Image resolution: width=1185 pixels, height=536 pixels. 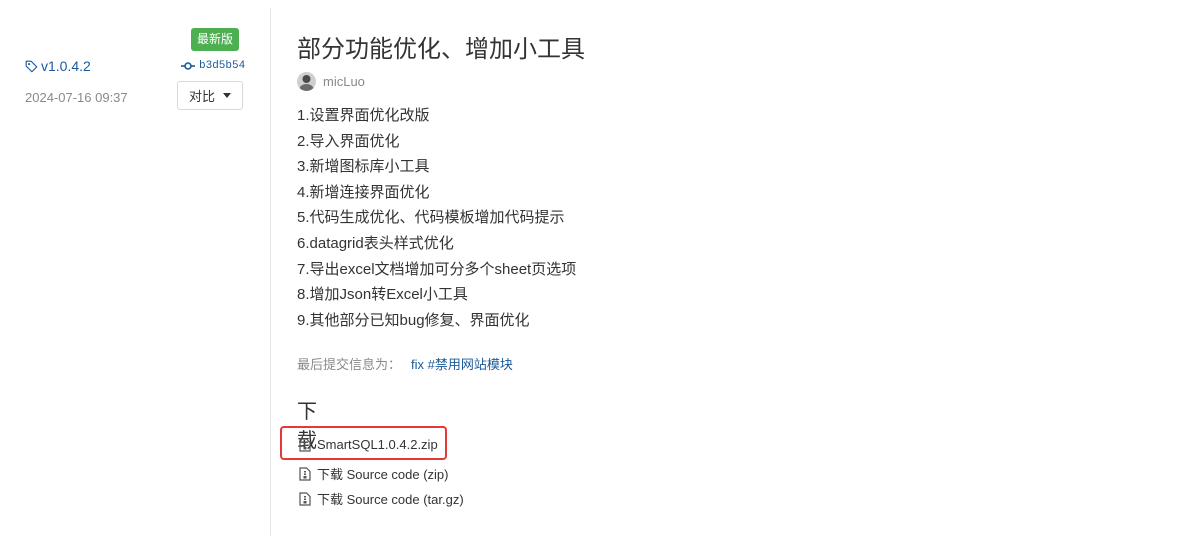 I want to click on commit-icon, so click(x=188, y=66).